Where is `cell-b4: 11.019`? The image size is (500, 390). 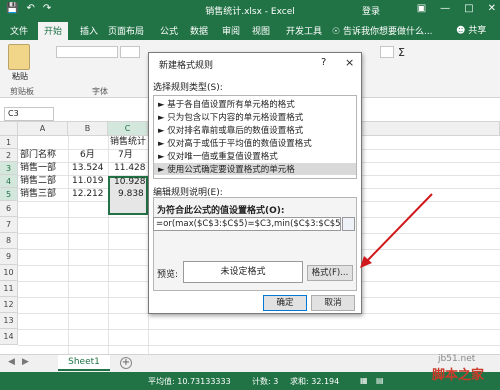
cell-b4: 11.019 is located at coordinates (88, 181).